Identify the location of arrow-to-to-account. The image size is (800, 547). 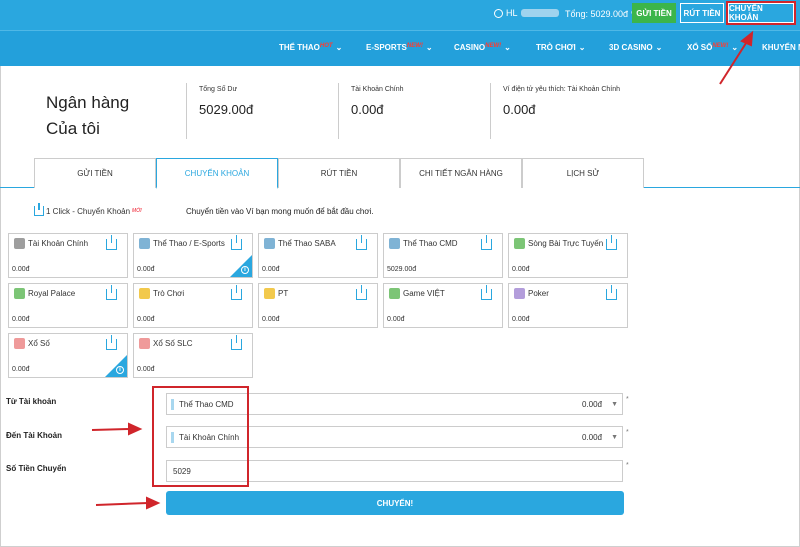
(111, 429).